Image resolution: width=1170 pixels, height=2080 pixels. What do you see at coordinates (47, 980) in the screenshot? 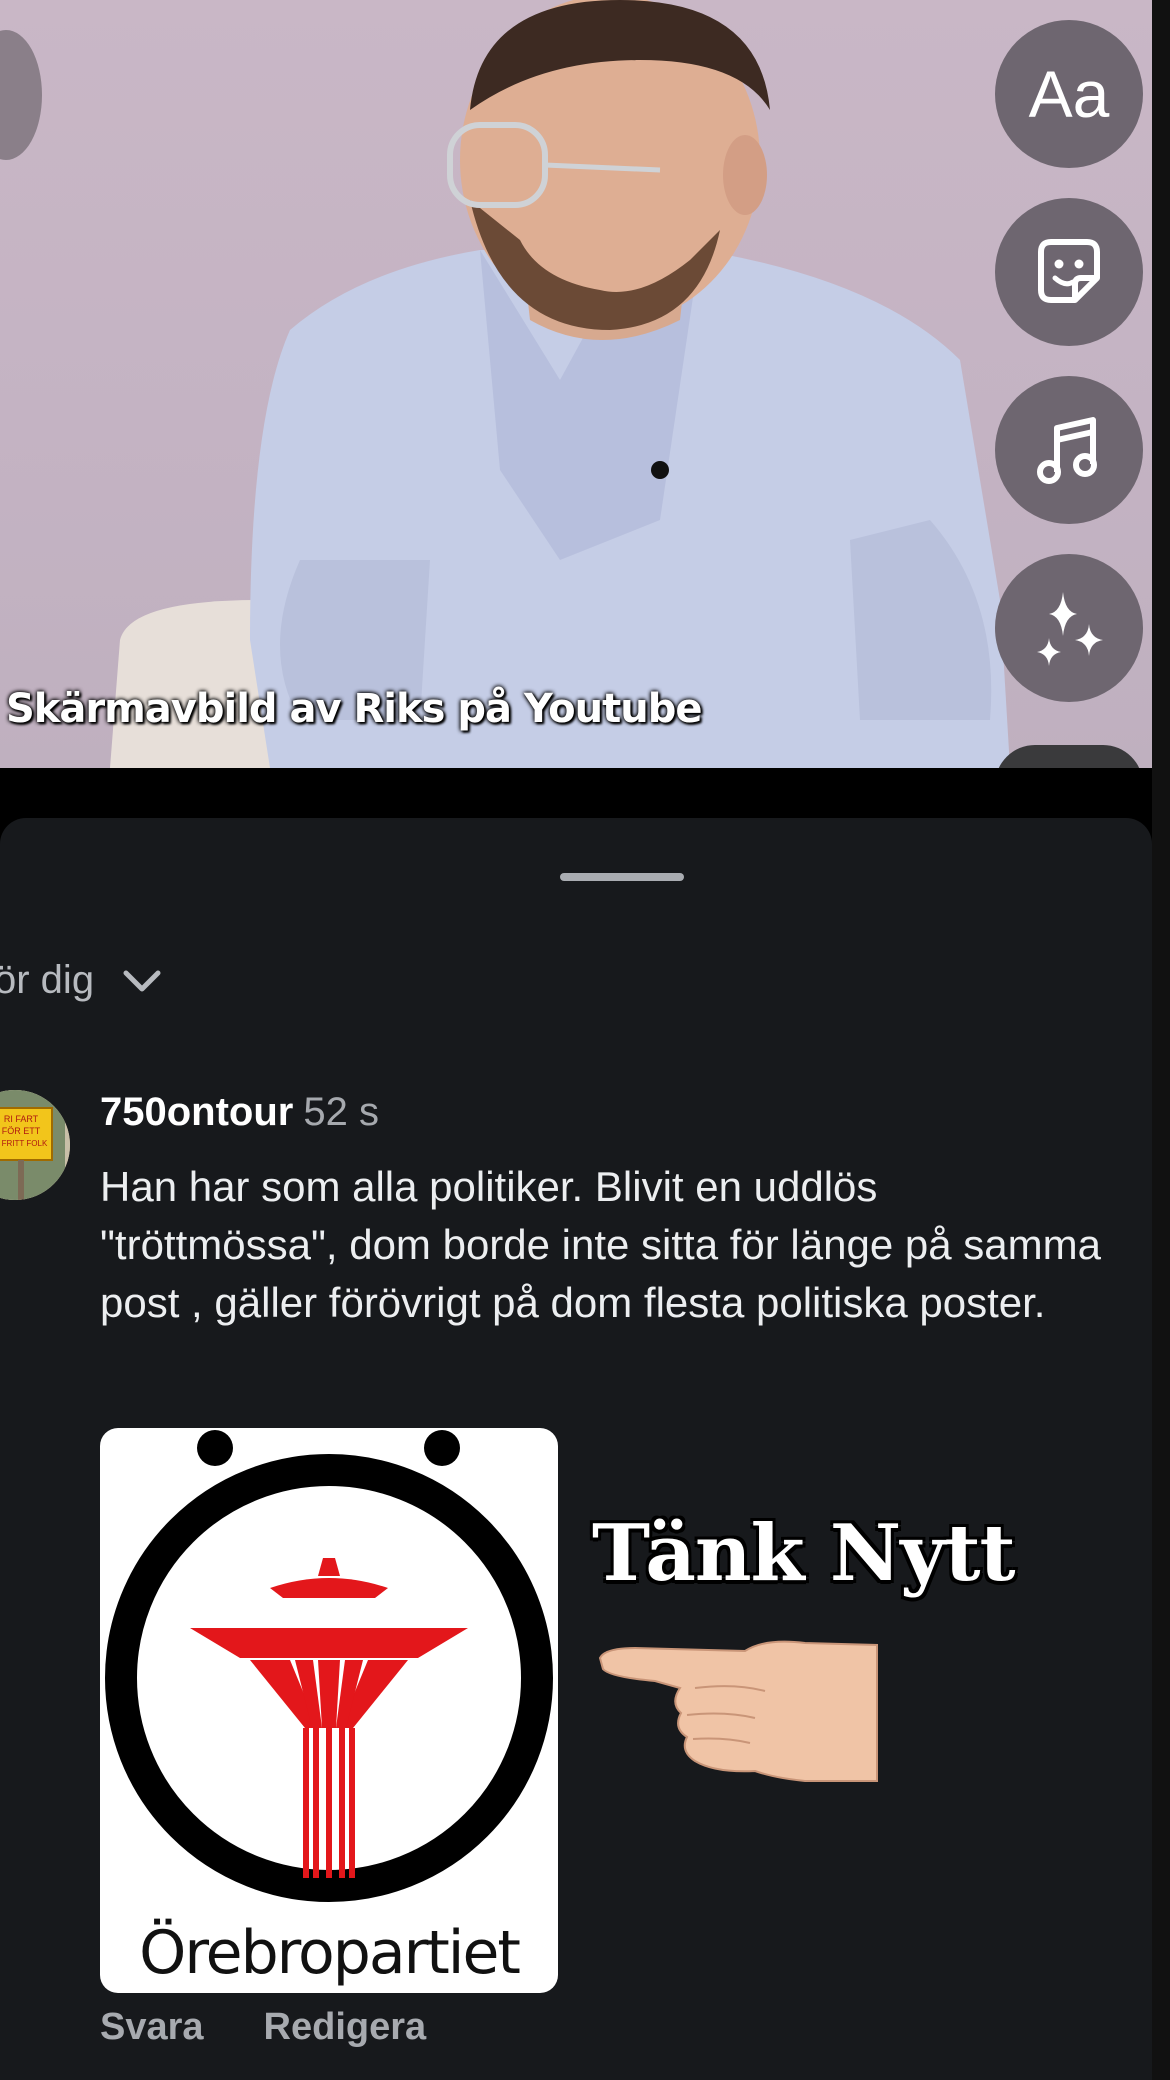
I see `filter-label: ör dig` at bounding box center [47, 980].